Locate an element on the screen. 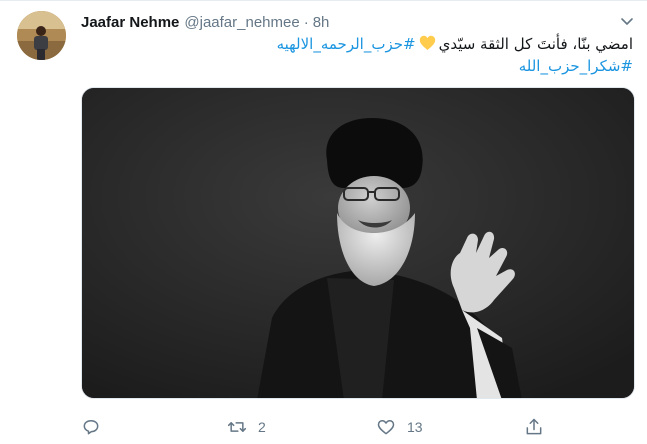 Image resolution: width=647 pixels, height=444 pixels. share-icon is located at coordinates (534, 426).